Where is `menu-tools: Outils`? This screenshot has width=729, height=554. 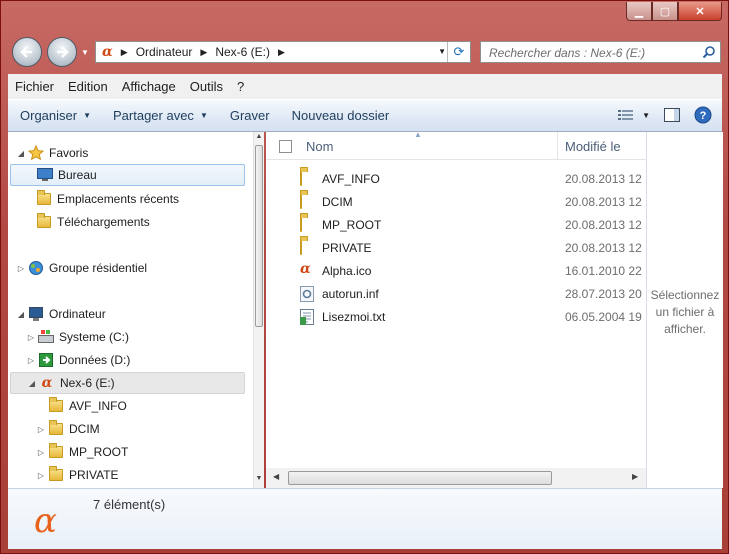
menu-tools: Outils is located at coordinates (206, 86).